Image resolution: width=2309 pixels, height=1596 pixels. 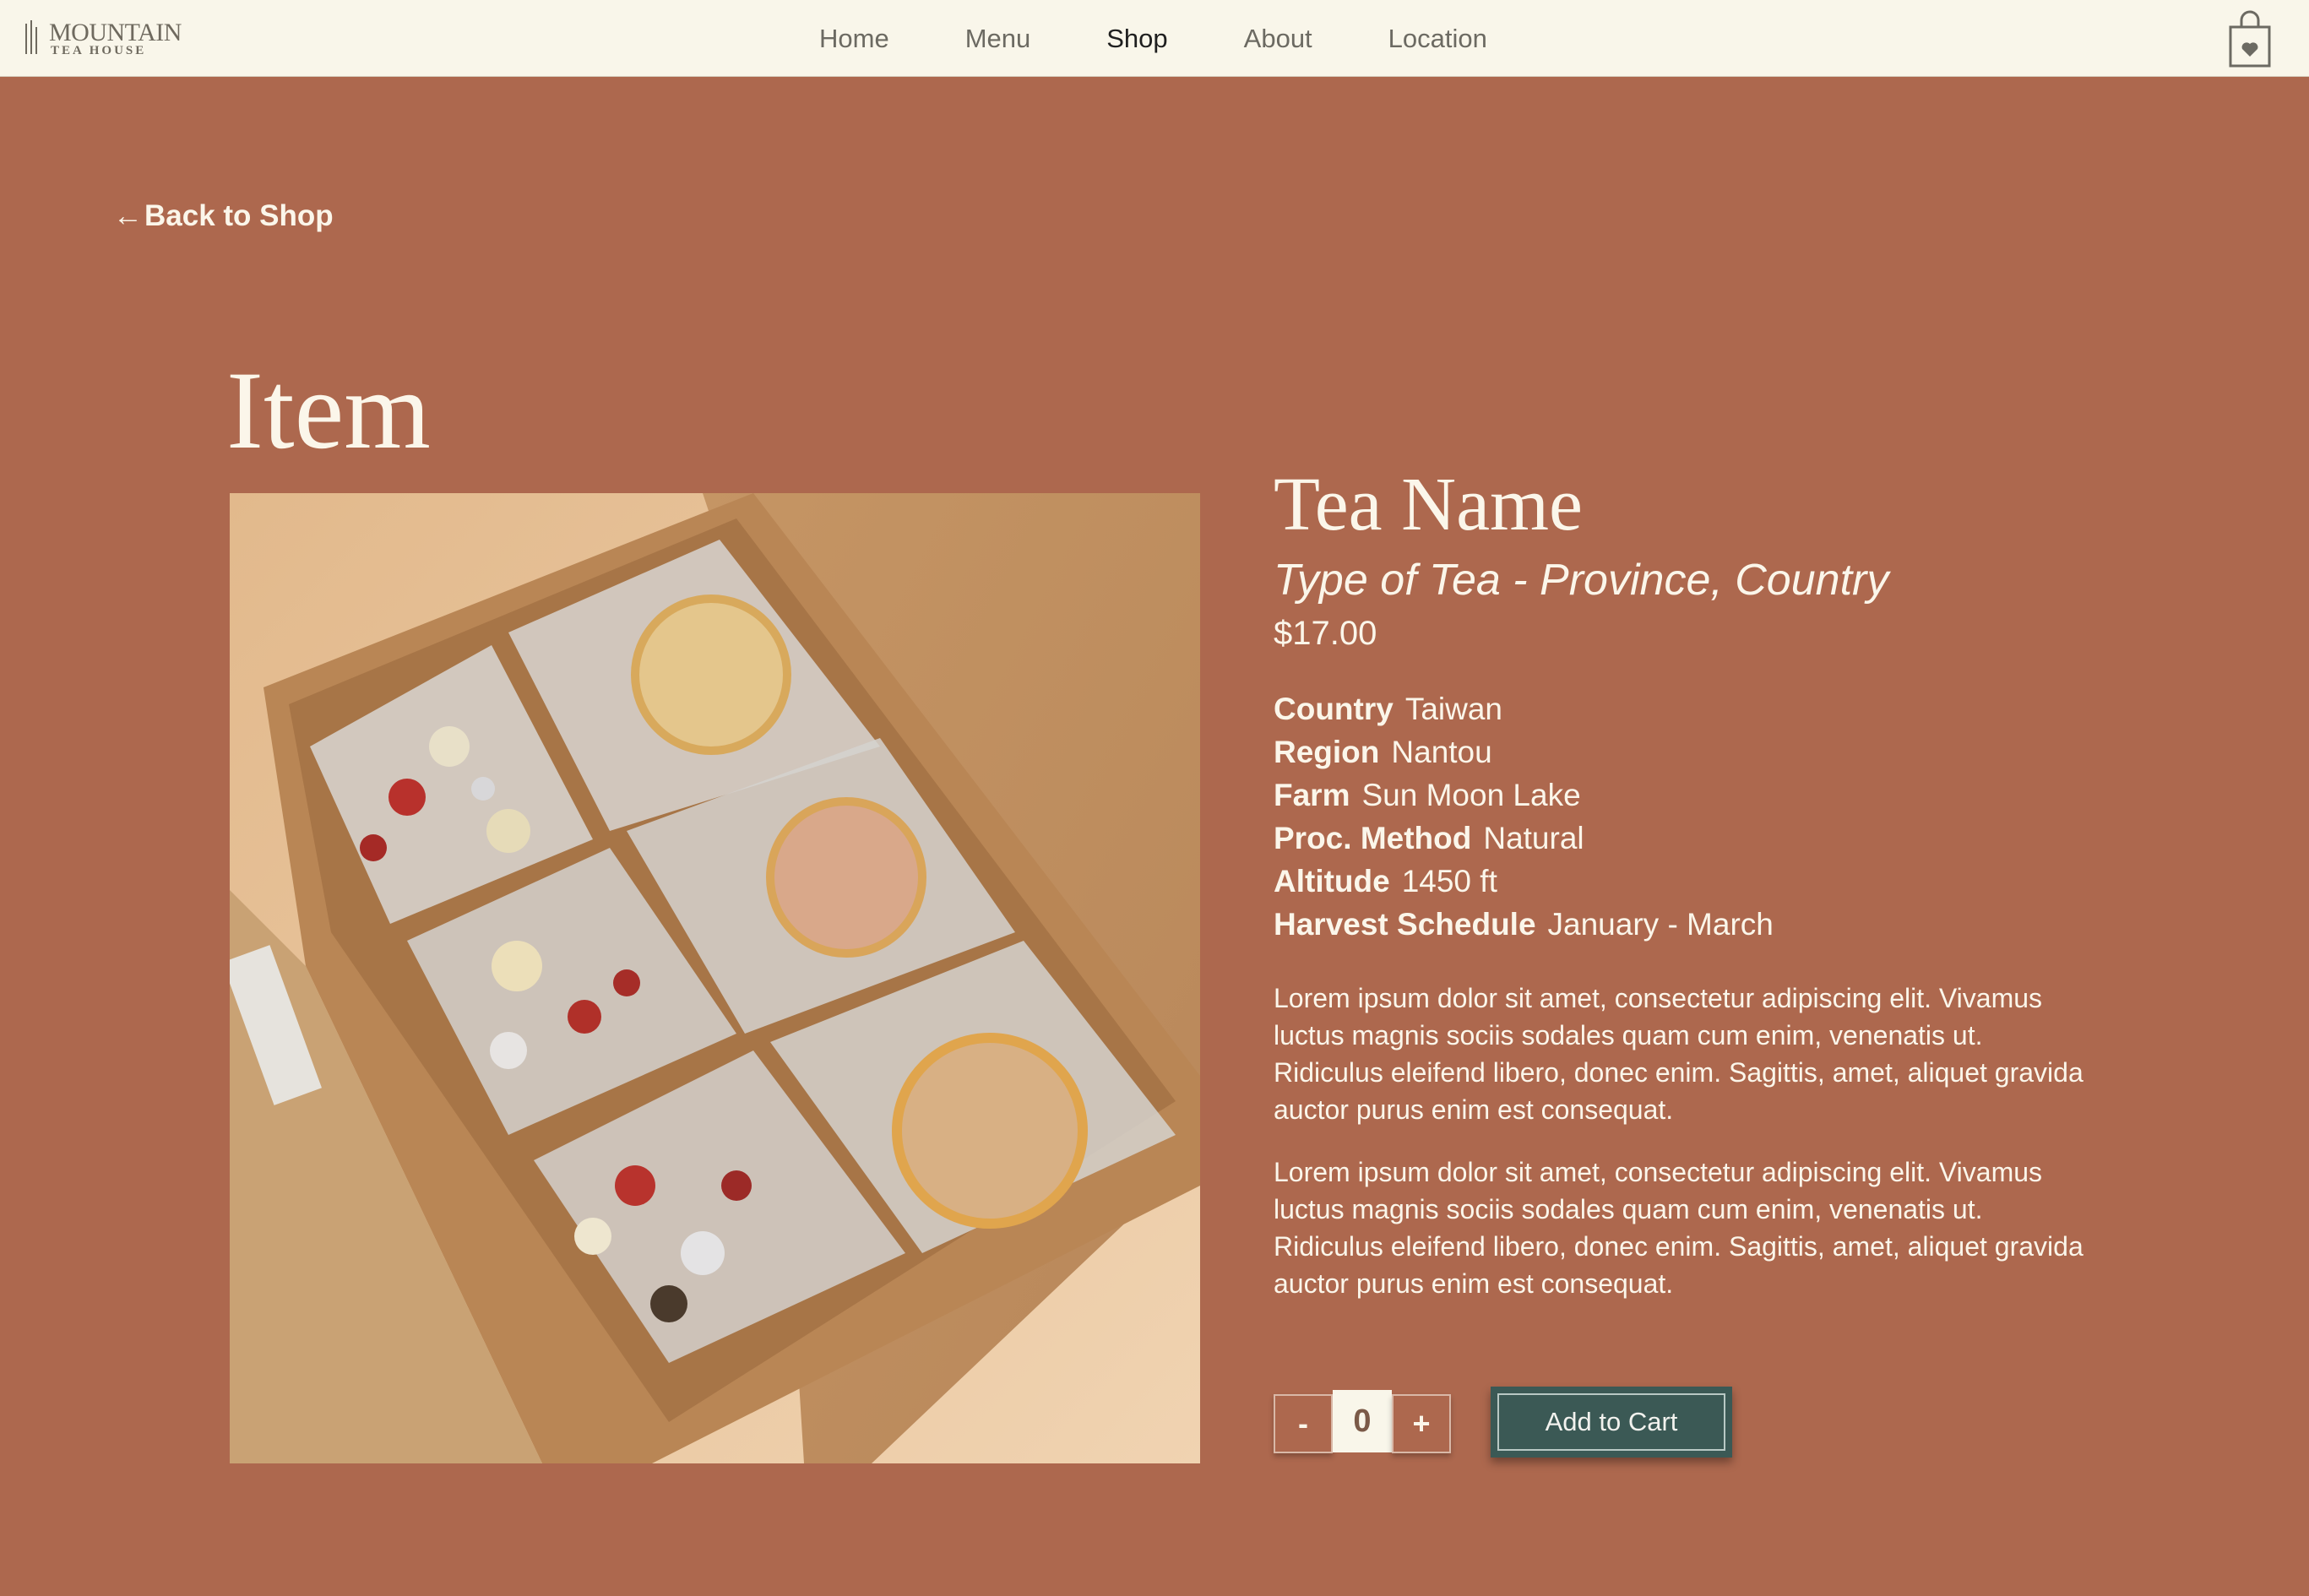 I want to click on spec-row-proc-method: Proc. Method Natural, so click(x=1696, y=838).